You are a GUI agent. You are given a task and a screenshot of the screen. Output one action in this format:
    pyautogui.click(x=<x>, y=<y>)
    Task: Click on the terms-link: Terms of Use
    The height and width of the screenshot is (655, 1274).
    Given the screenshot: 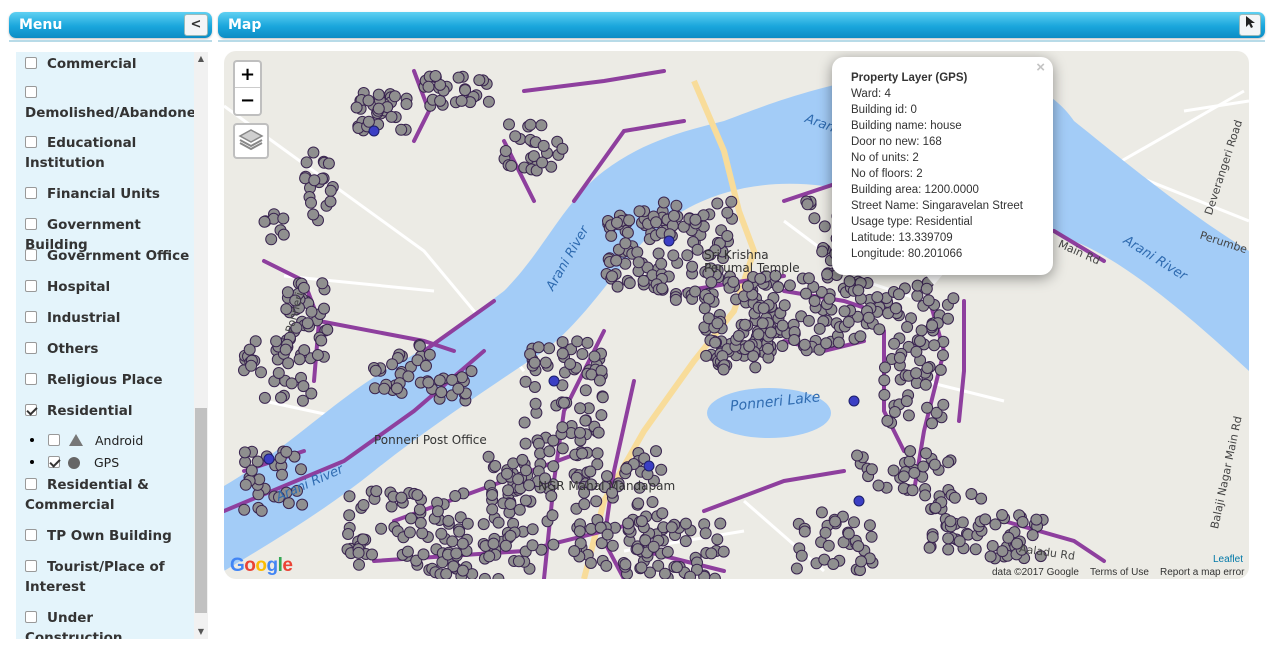 What is the action you would take?
    pyautogui.click(x=1119, y=572)
    